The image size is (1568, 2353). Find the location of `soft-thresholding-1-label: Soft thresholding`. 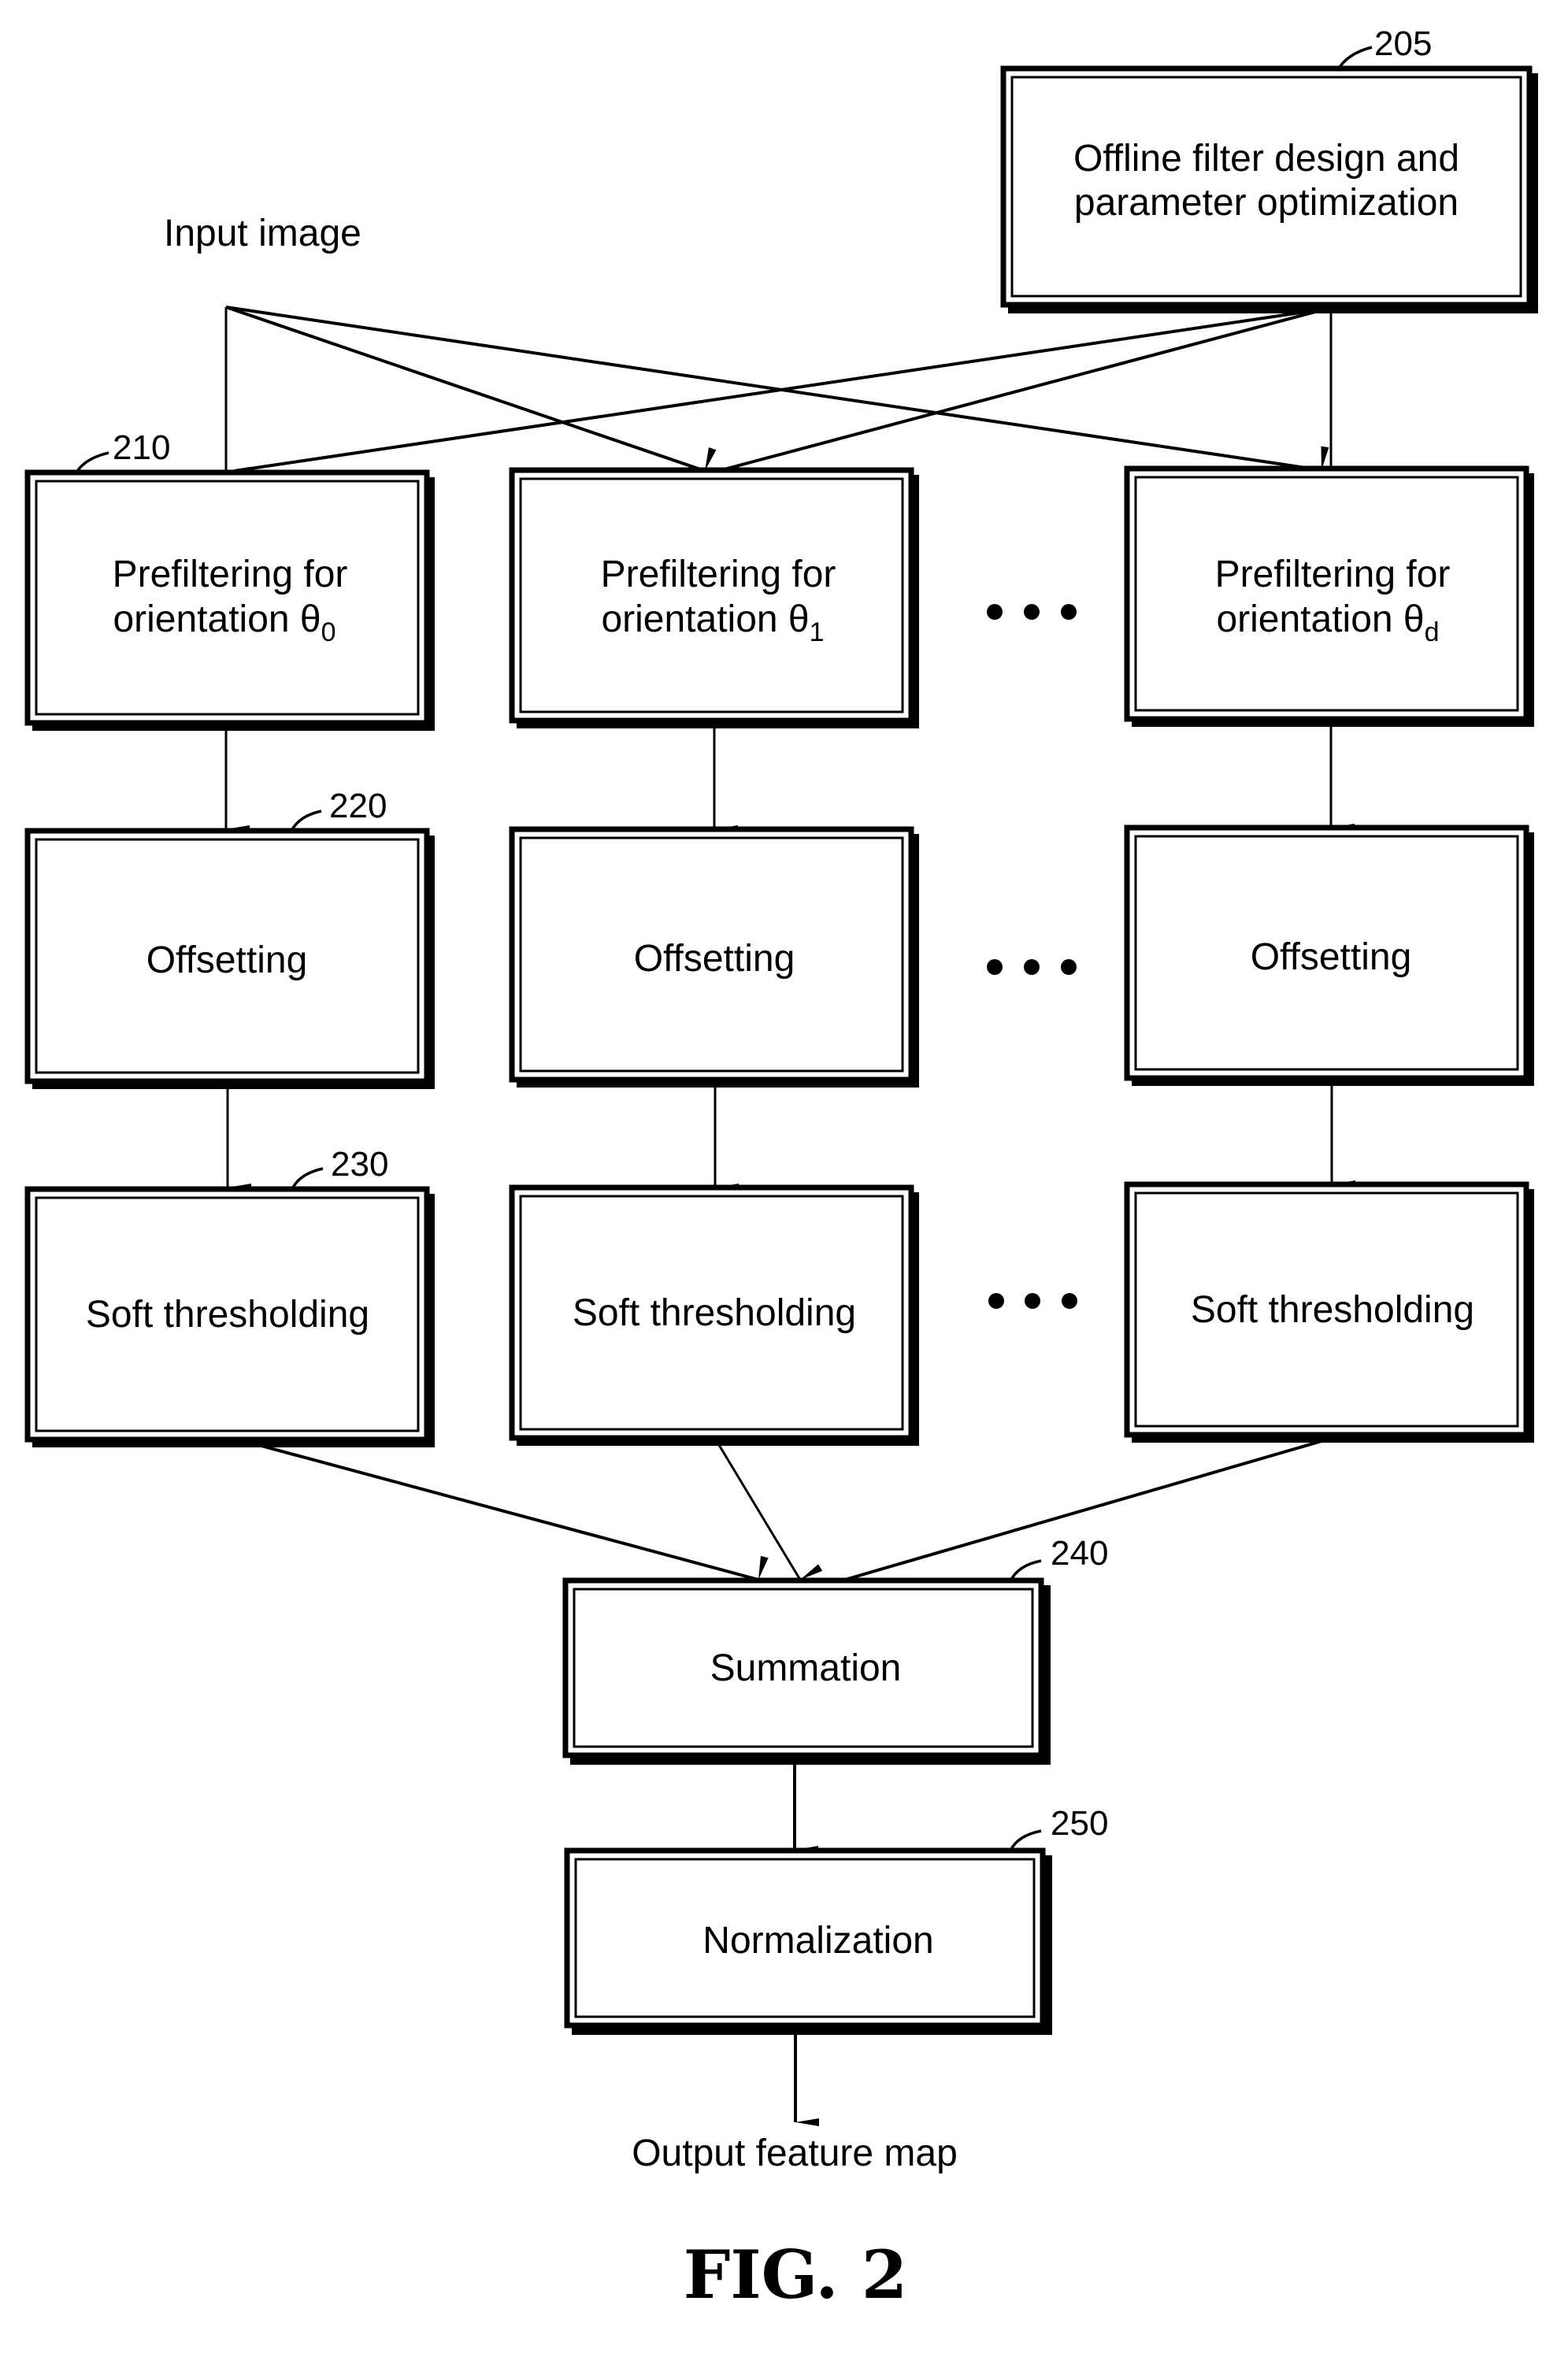

soft-thresholding-1-label: Soft thresholding is located at coordinates (714, 1313).